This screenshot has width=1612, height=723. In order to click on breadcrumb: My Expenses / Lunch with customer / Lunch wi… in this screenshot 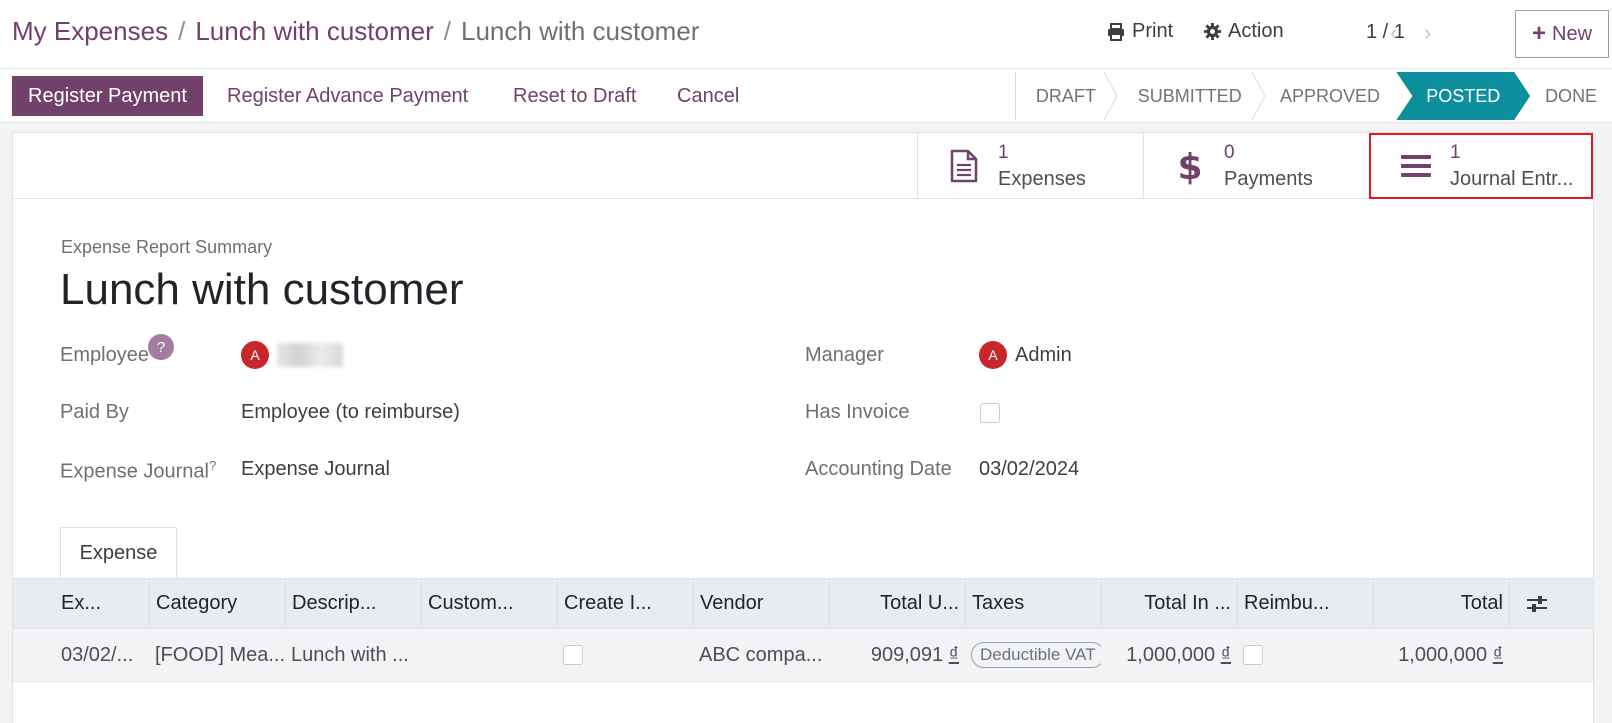, I will do `click(355, 31)`.